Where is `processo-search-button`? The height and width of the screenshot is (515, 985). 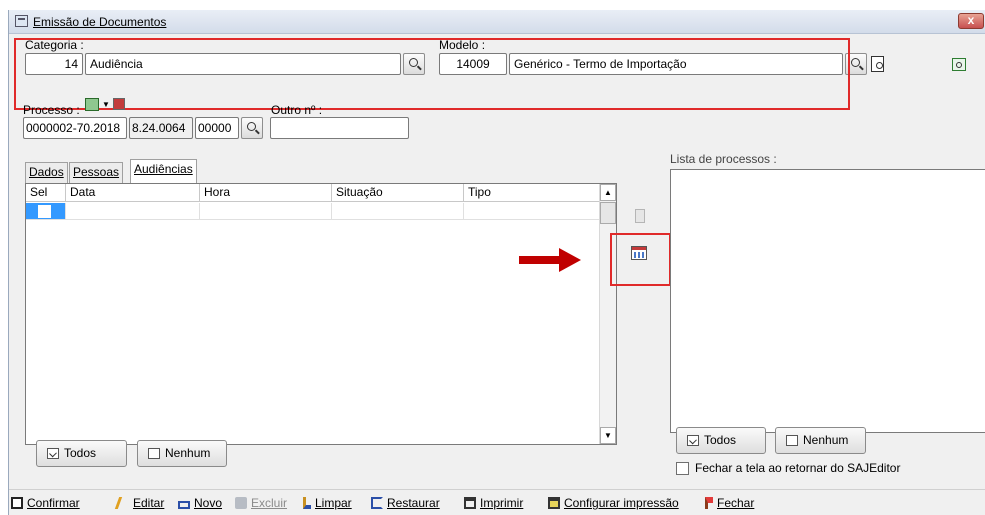
processo-search-button is located at coordinates (252, 128).